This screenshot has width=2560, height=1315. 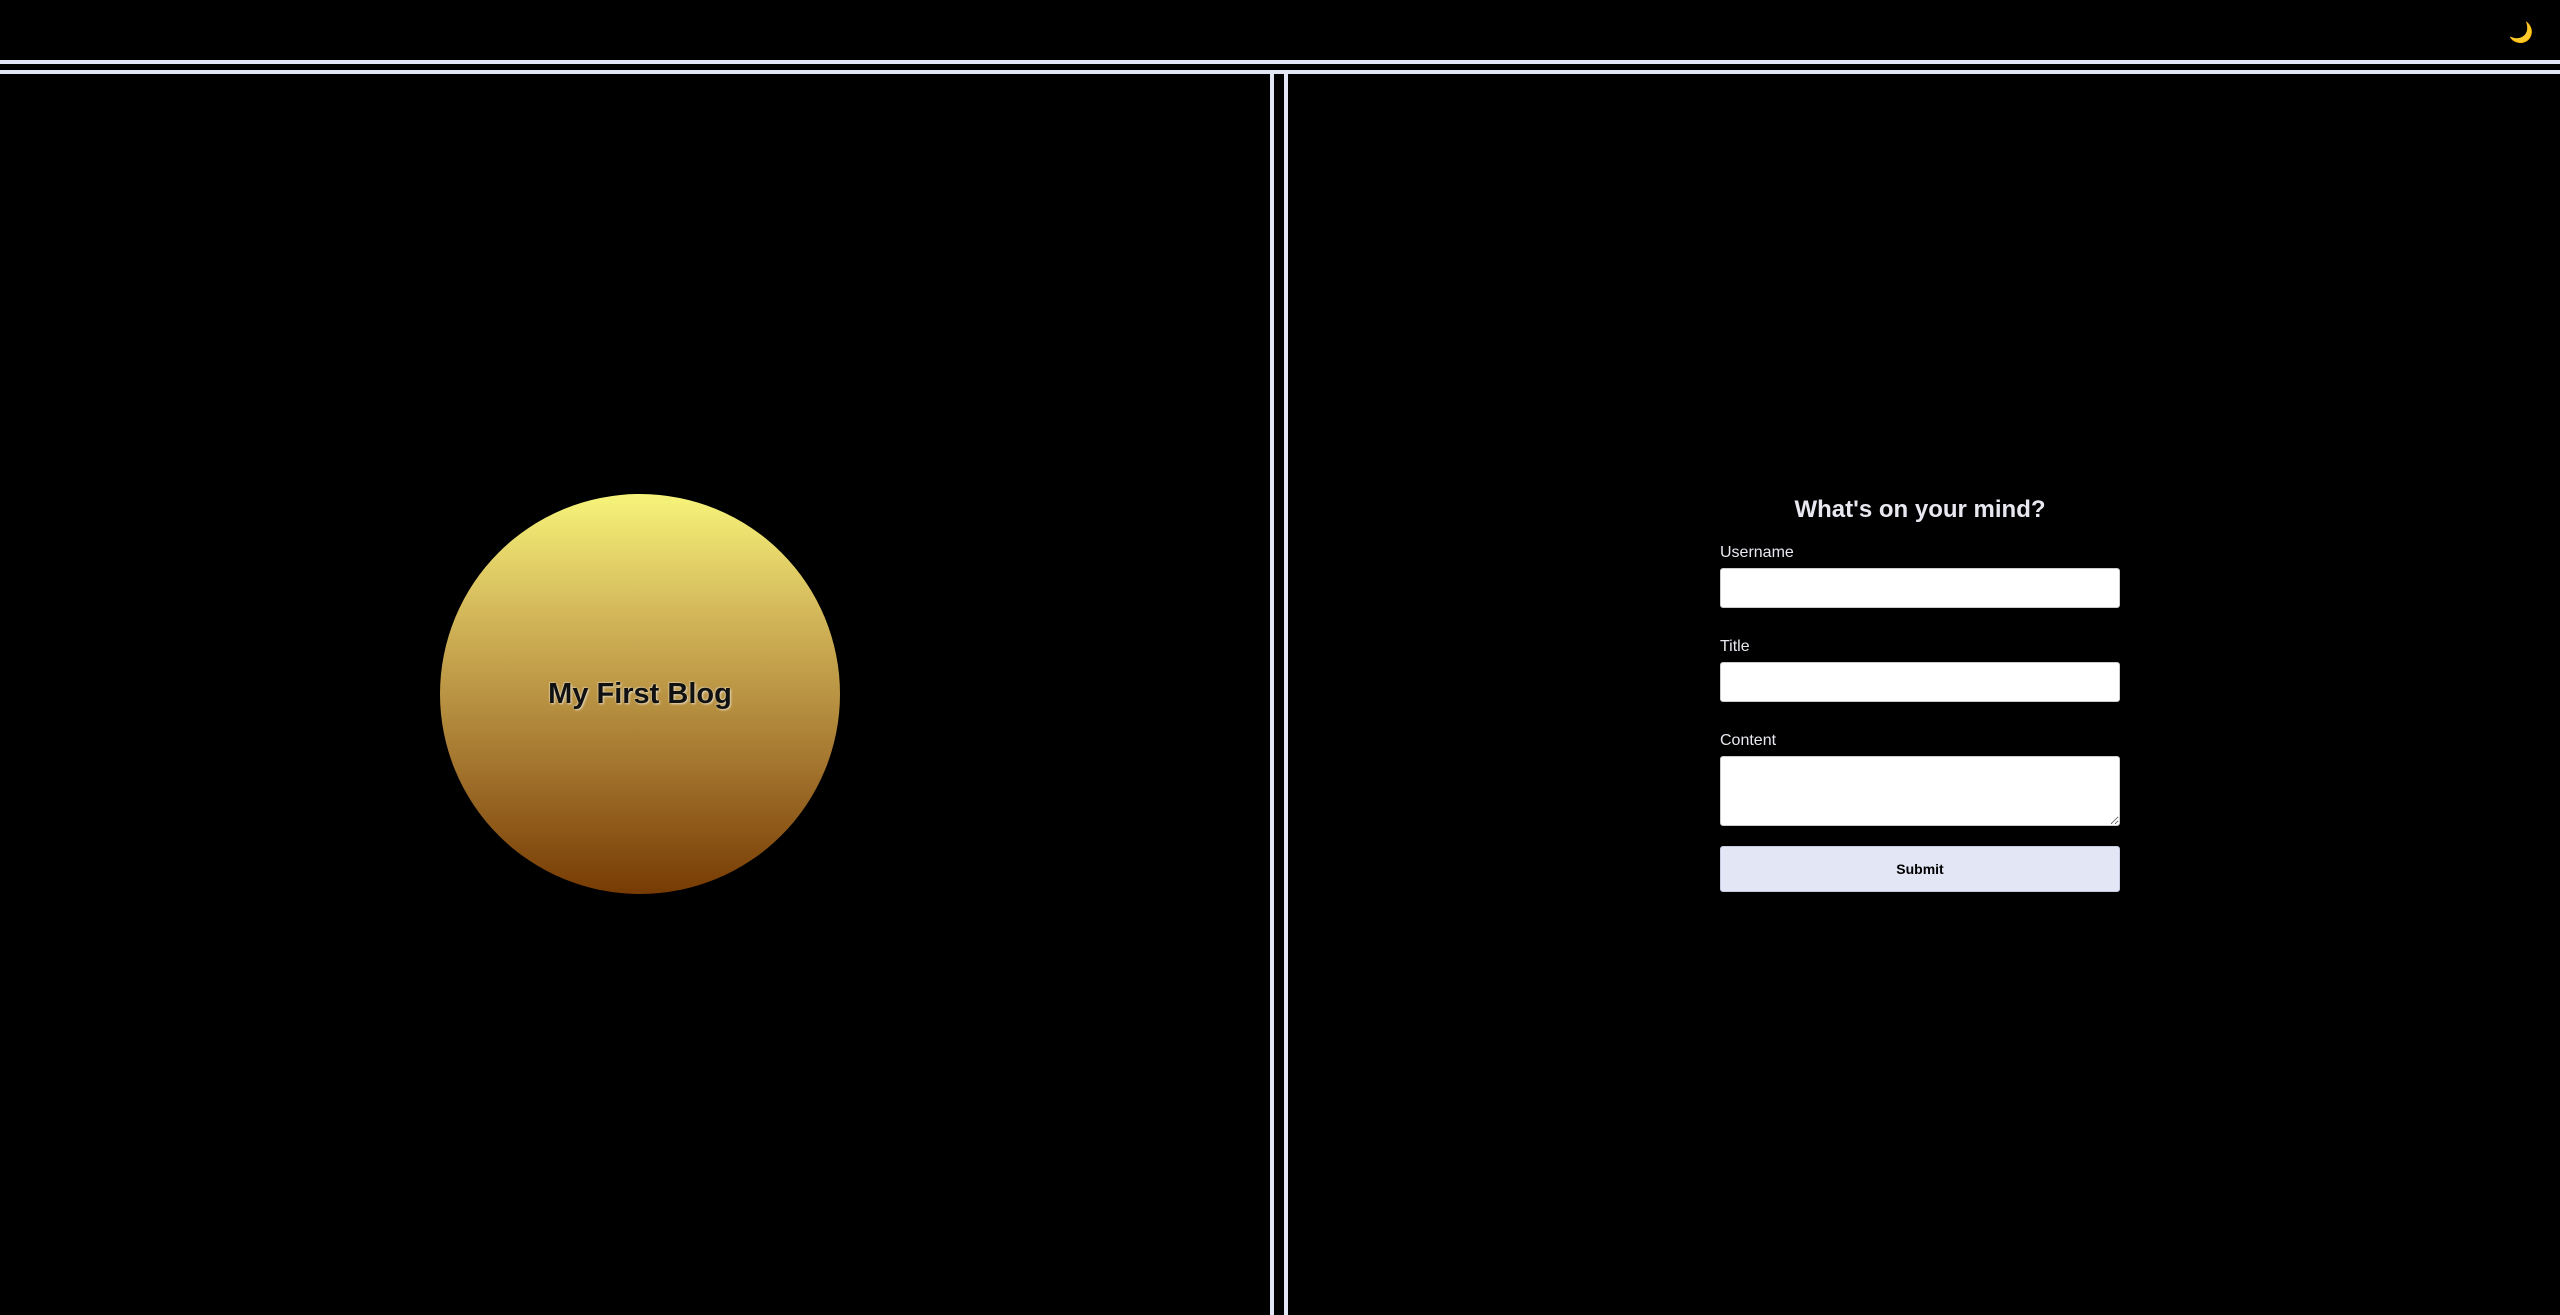 I want to click on content-textarea, so click(x=1920, y=791).